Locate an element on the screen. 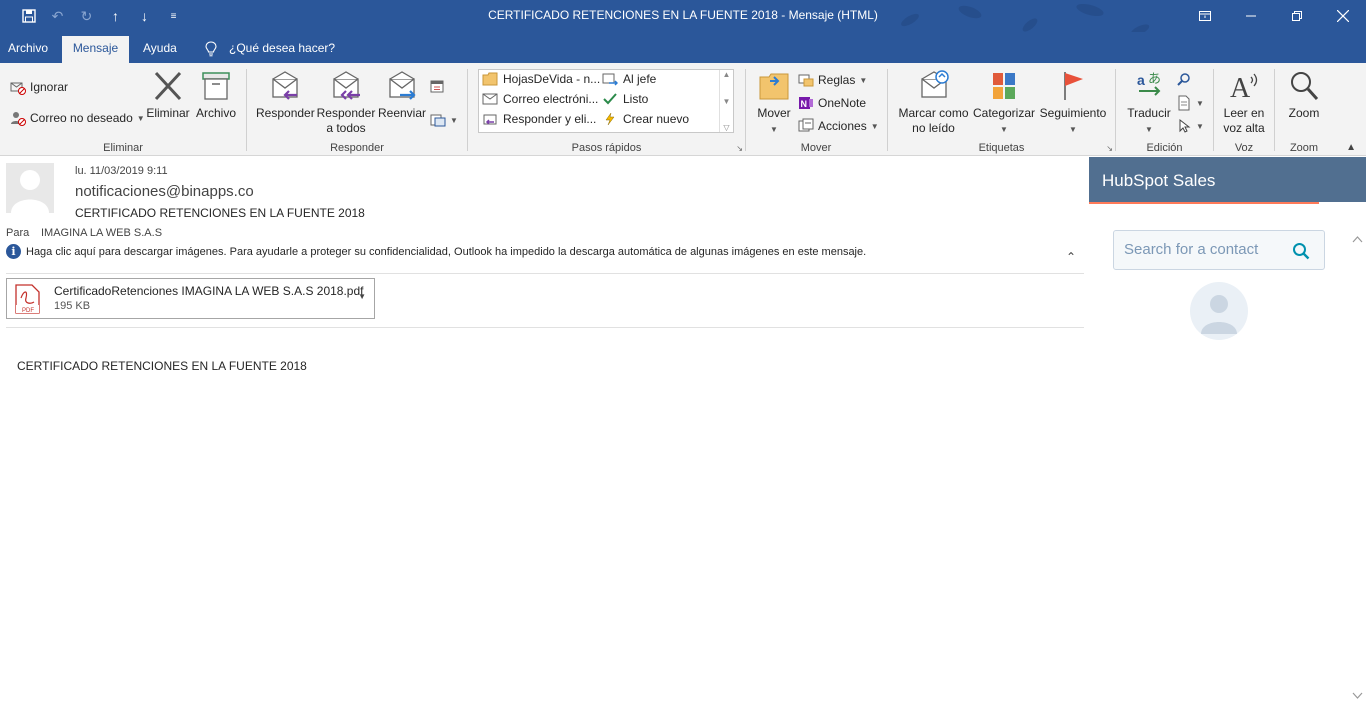 The height and width of the screenshot is (728, 1366). find-button is located at coordinates (1184, 80).